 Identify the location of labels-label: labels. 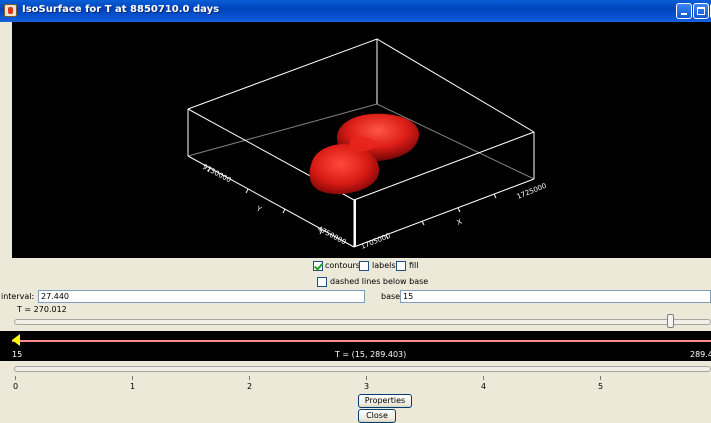
(384, 265).